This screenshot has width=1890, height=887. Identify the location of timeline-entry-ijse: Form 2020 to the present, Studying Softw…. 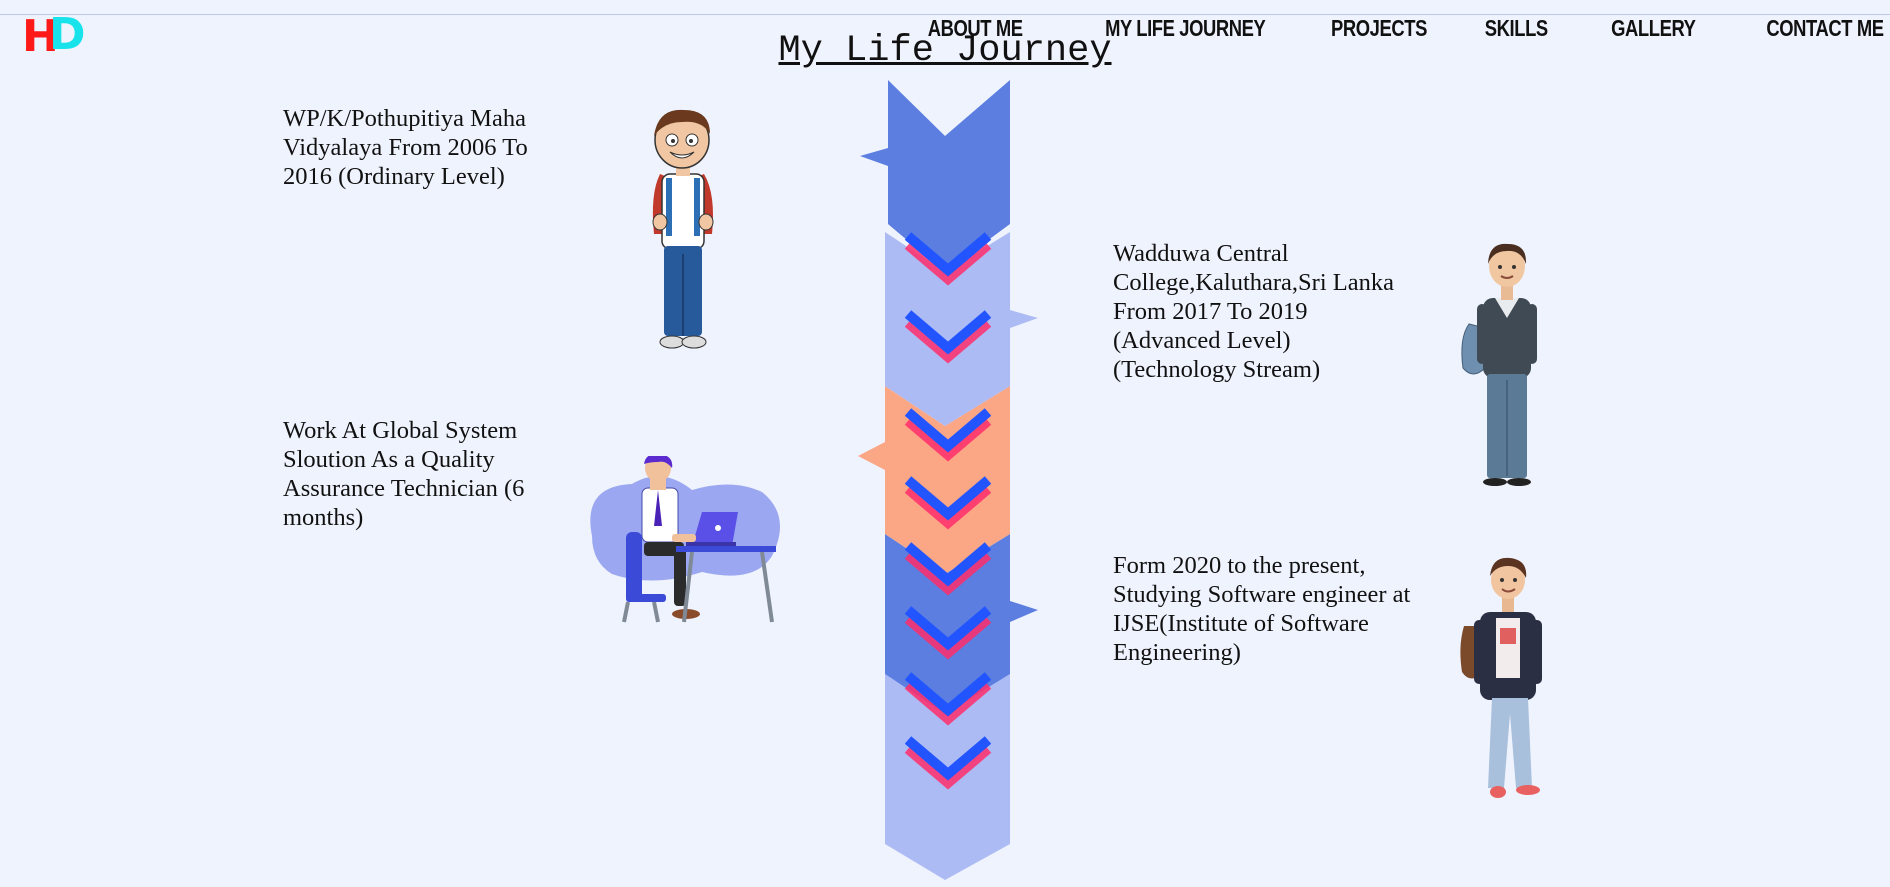
(1262, 609).